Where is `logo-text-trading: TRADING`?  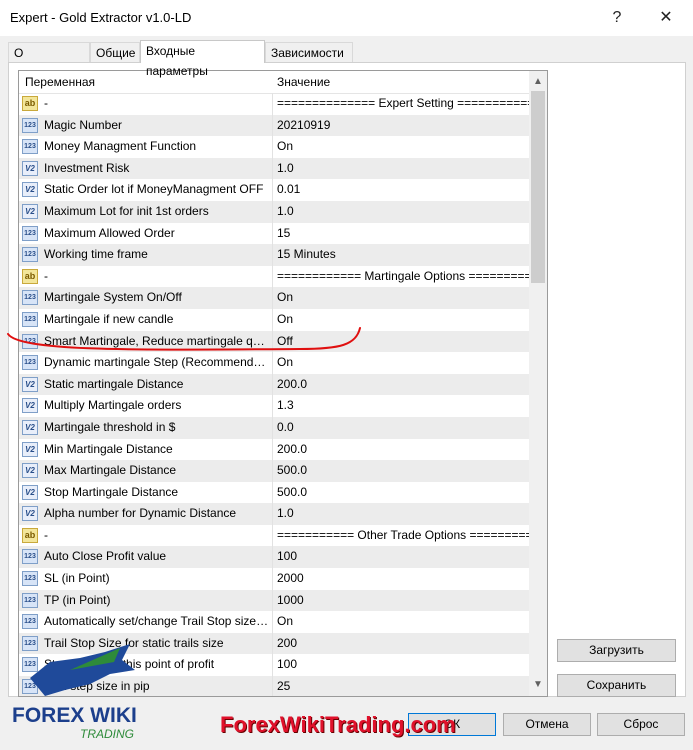 logo-text-trading: TRADING is located at coordinates (107, 733).